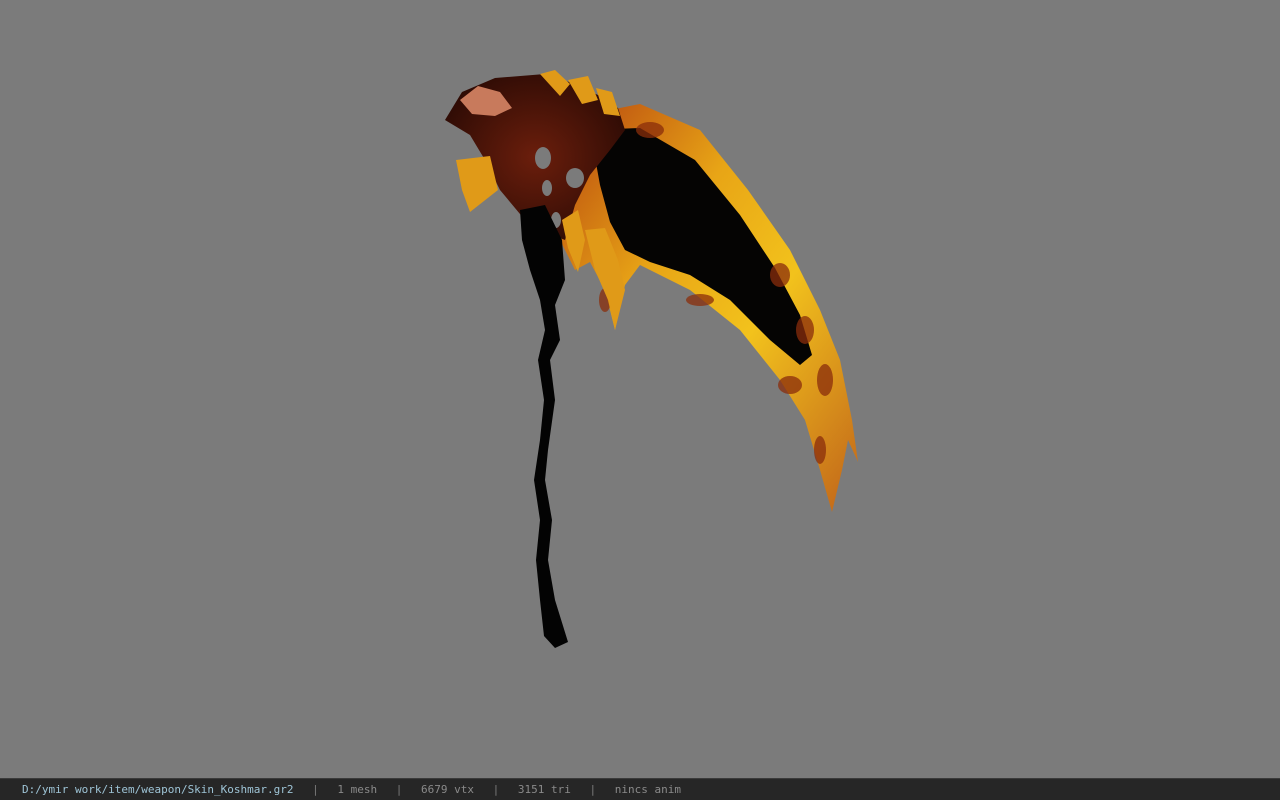 The image size is (1280, 800). Describe the element at coordinates (544, 789) in the screenshot. I see `triangle-count-text: 3151 tri` at that location.